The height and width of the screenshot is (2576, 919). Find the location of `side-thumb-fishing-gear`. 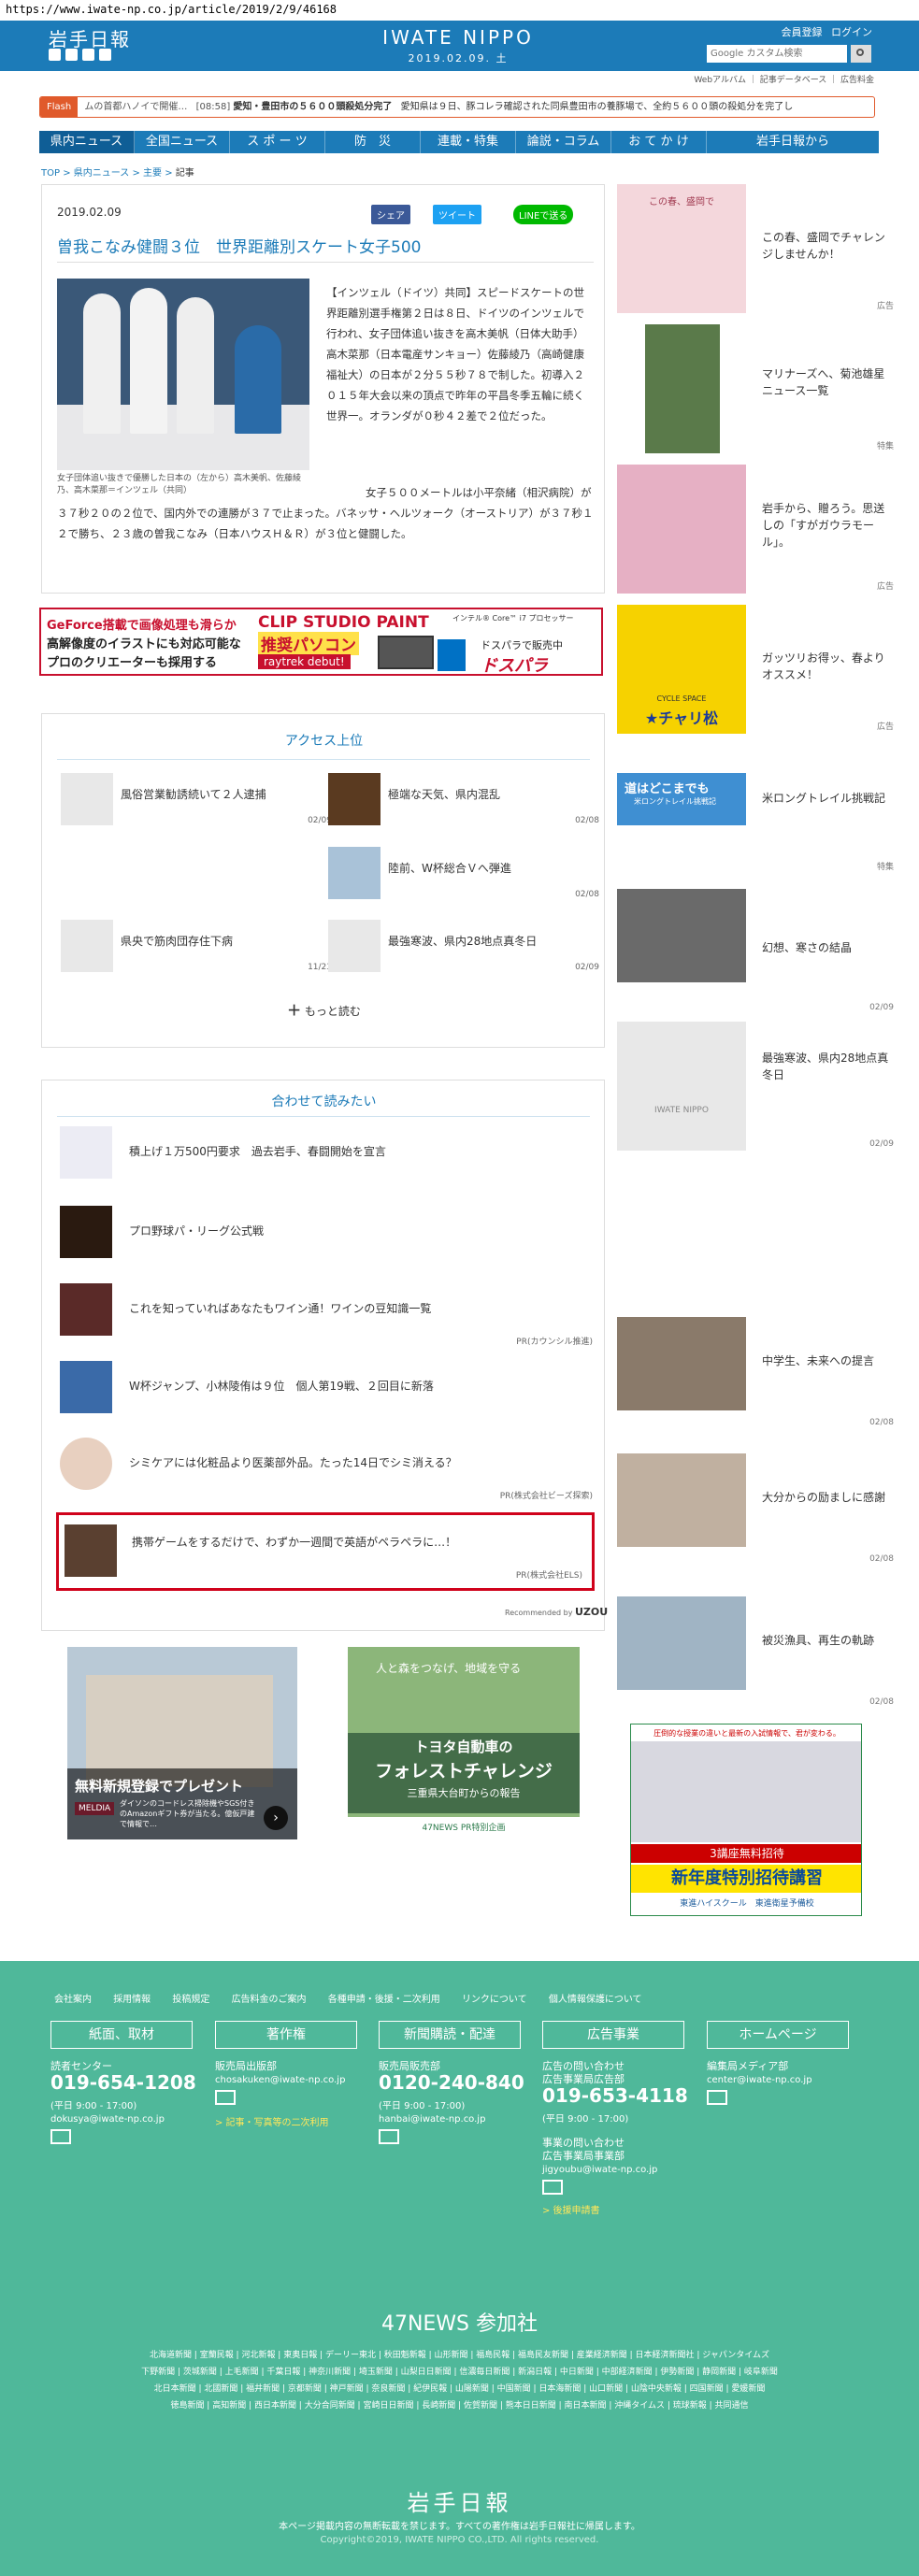

side-thumb-fishing-gear is located at coordinates (681, 1643).